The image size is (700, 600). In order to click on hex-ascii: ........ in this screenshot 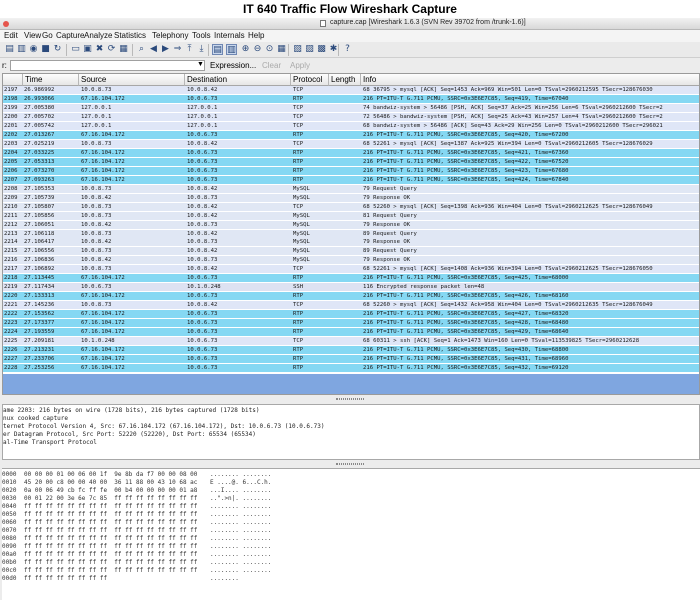, I will do `click(224, 579)`.